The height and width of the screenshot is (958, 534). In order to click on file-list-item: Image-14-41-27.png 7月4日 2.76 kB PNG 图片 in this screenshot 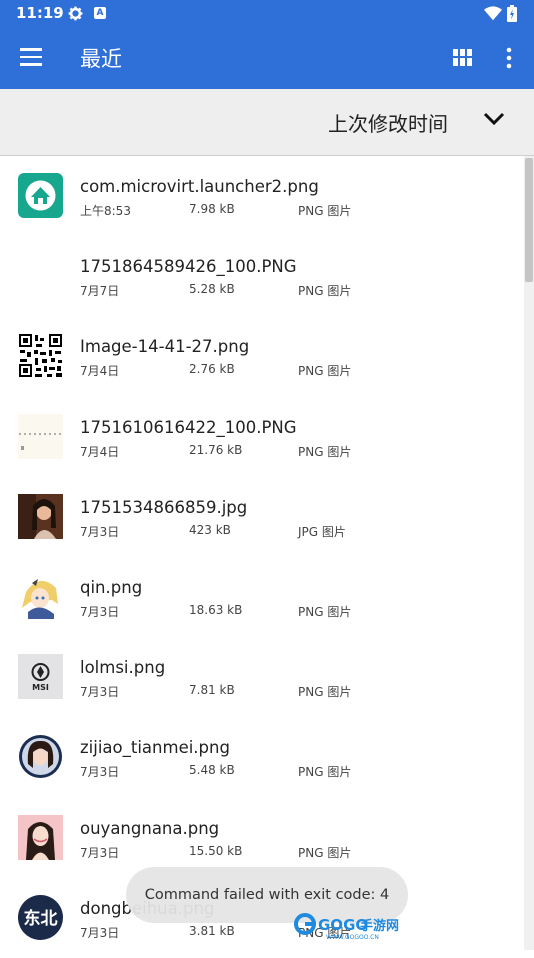, I will do `click(261, 356)`.